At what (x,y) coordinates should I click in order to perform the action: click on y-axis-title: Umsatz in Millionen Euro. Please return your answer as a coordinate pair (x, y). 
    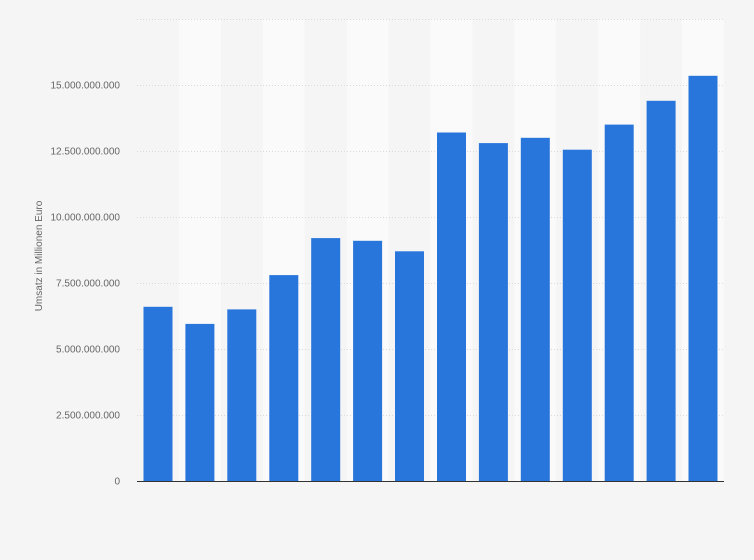
    Looking at the image, I should click on (39, 255).